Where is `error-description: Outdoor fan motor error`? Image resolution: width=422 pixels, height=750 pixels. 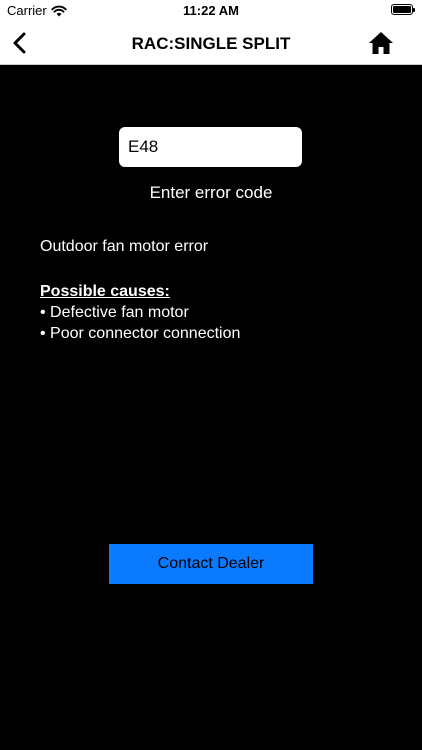
error-description: Outdoor fan motor error is located at coordinates (124, 246).